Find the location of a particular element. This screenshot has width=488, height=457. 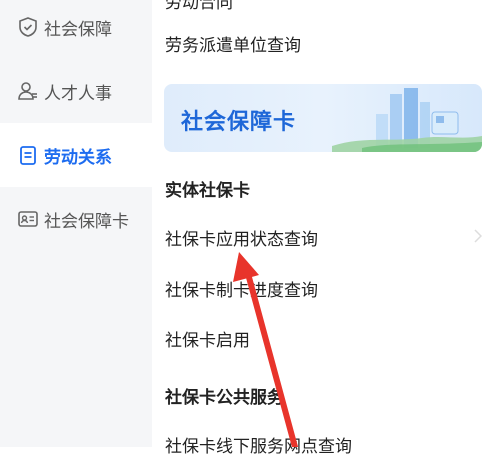

service-item-card-activation: 社保卡启用 is located at coordinates (207, 338).